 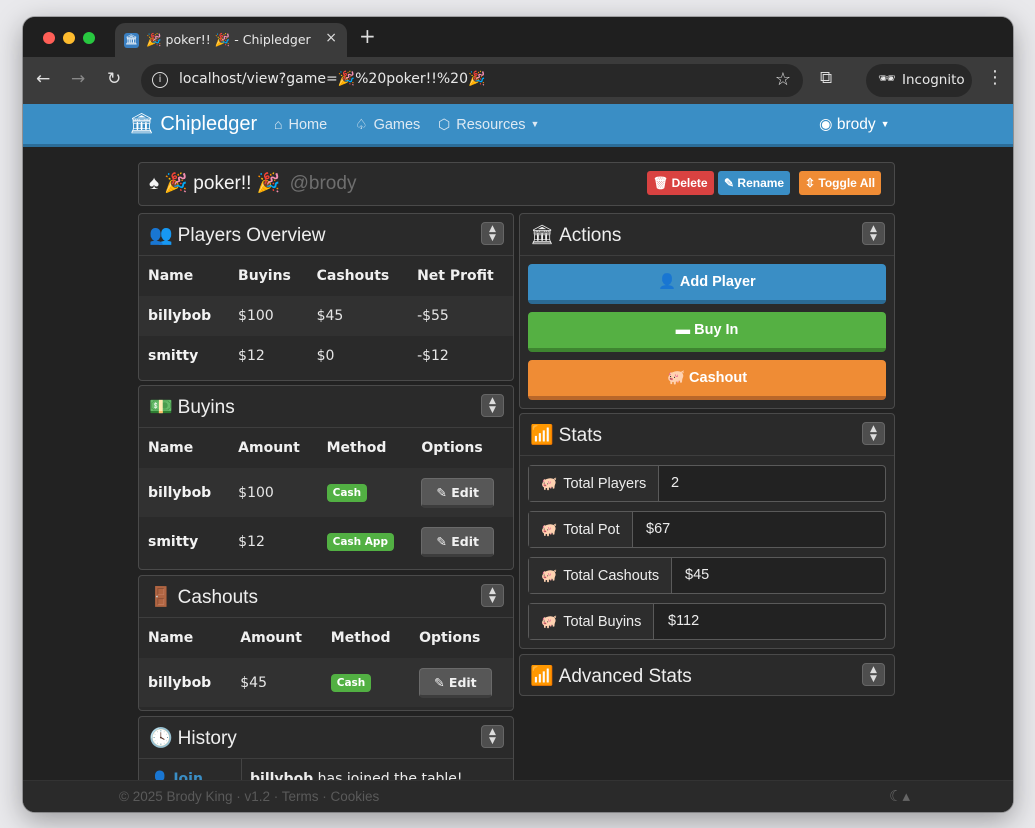 I want to click on stat-value: $112, so click(x=684, y=621).